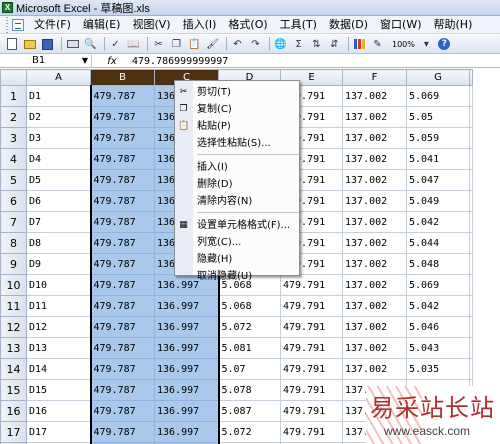 Image resolution: width=500 pixels, height=444 pixels. Describe the element at coordinates (58, 77) in the screenshot. I see `column-header-a: A` at that location.